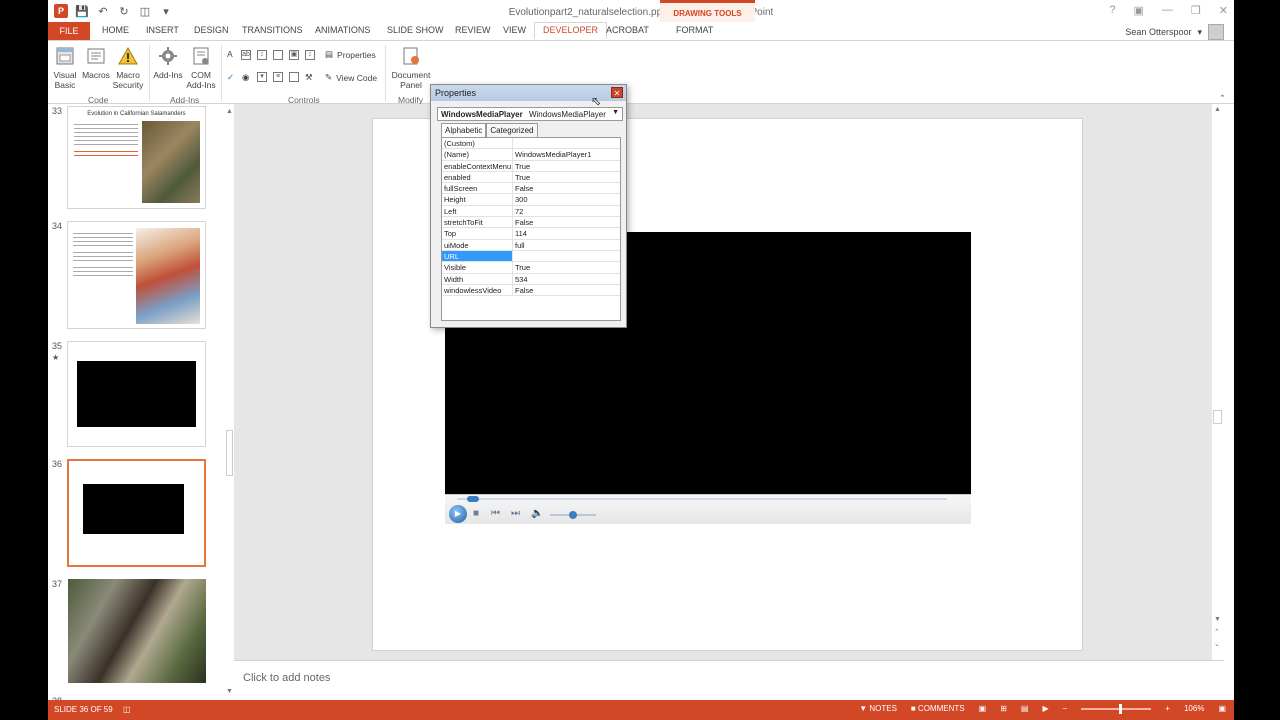 Image resolution: width=1280 pixels, height=720 pixels. I want to click on help-icon: ?, so click(1112, 10).